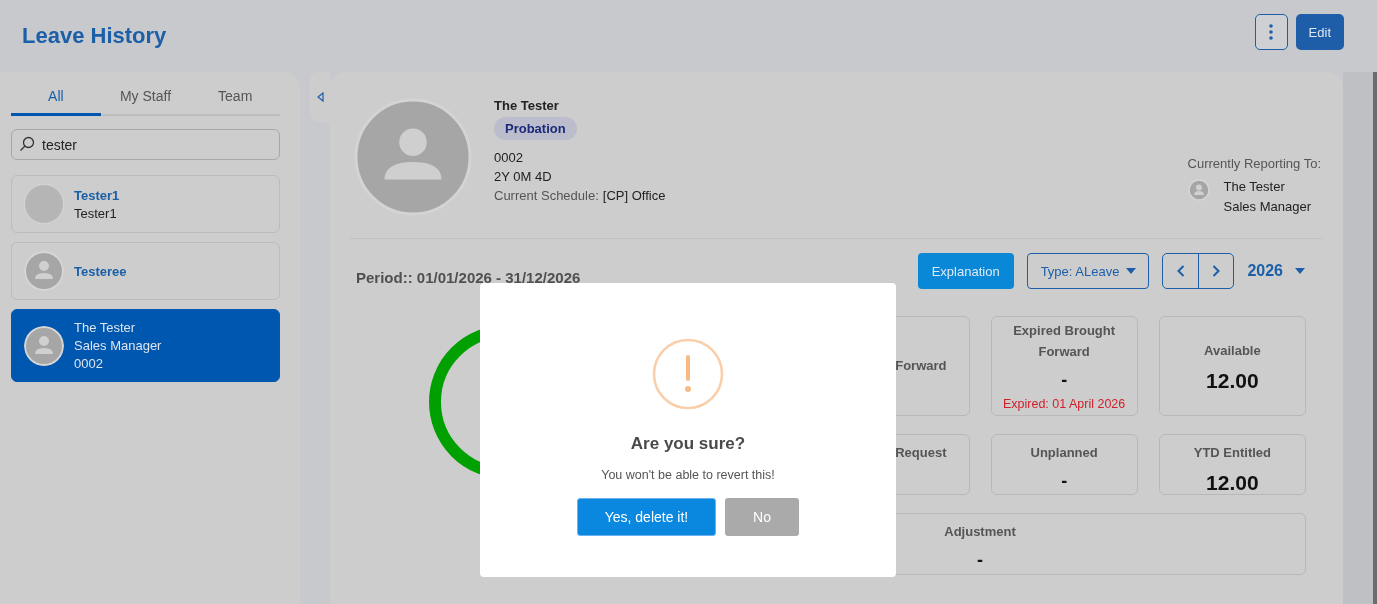  I want to click on collapse-button, so click(320, 97).